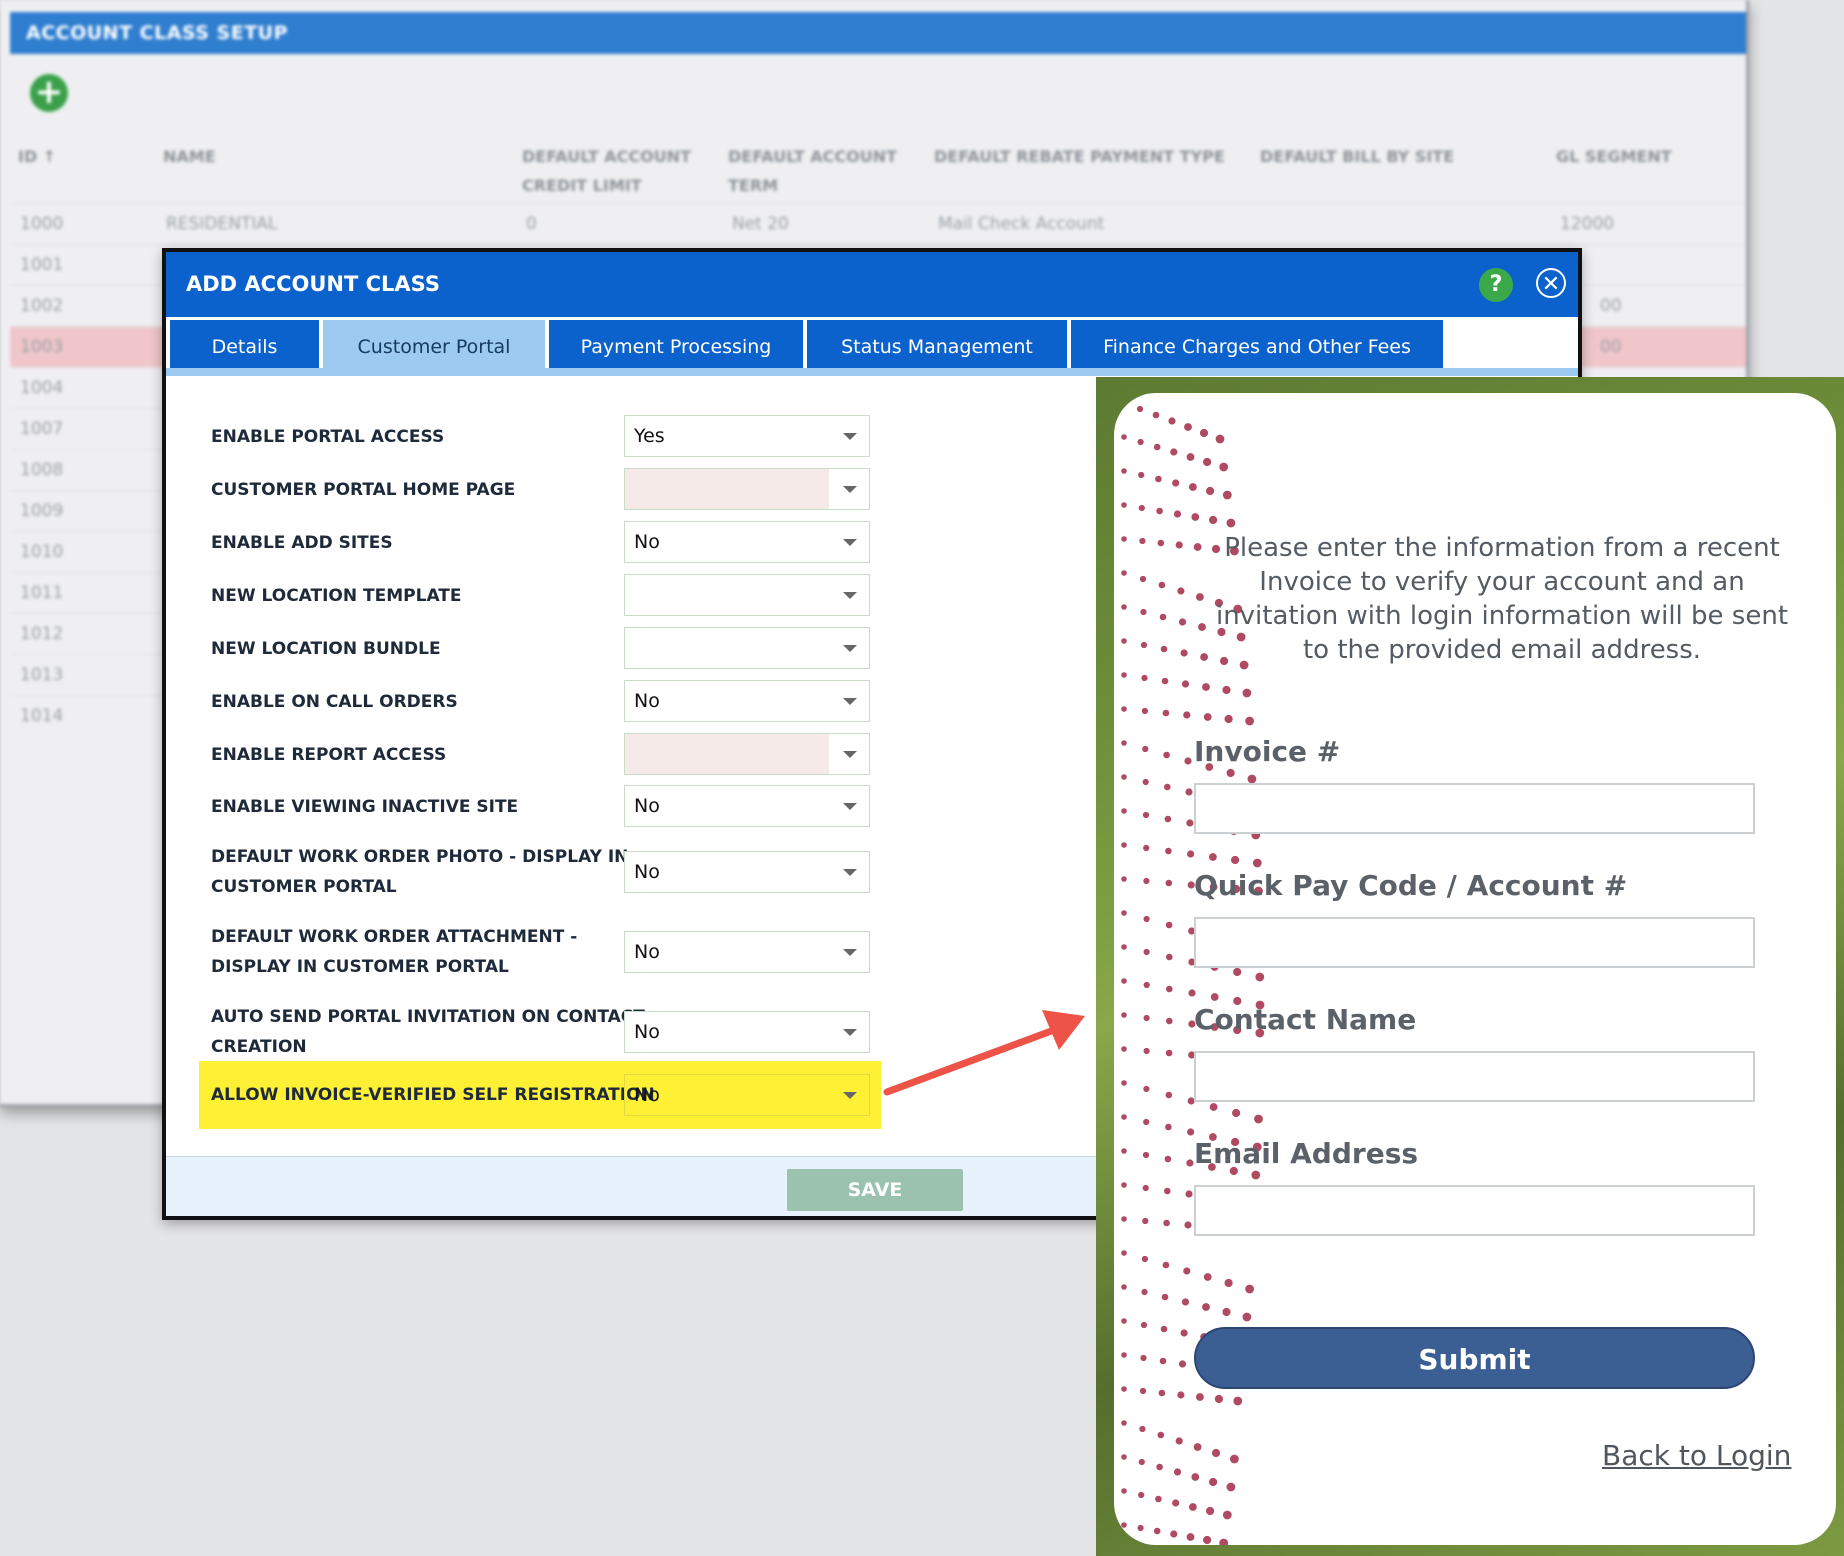  I want to click on allow-invoice-verified-self-registration-select: No, so click(747, 1095).